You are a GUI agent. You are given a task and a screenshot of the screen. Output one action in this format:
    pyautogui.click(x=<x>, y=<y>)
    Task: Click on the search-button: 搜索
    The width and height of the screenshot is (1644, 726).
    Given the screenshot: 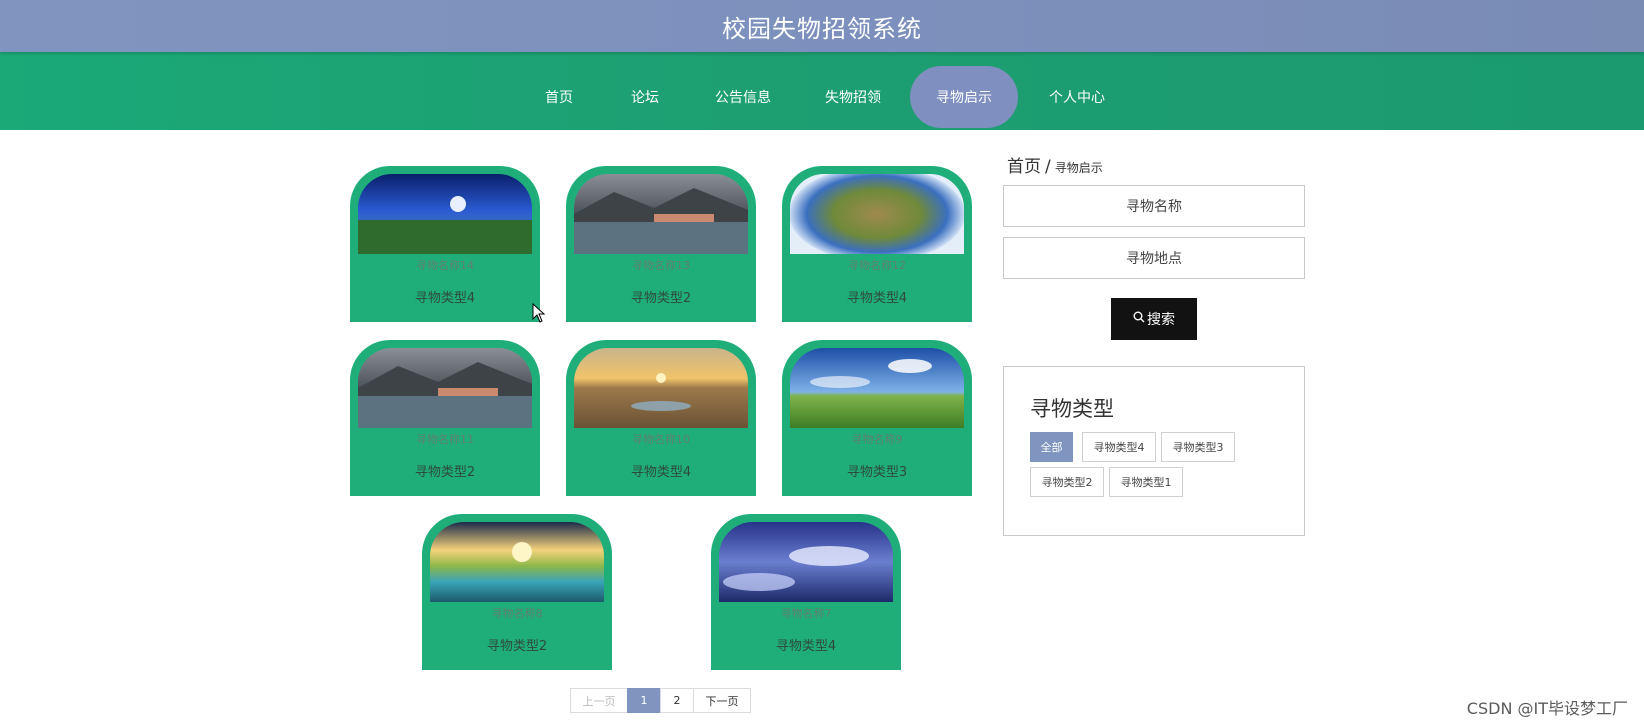 What is the action you would take?
    pyautogui.click(x=1154, y=319)
    